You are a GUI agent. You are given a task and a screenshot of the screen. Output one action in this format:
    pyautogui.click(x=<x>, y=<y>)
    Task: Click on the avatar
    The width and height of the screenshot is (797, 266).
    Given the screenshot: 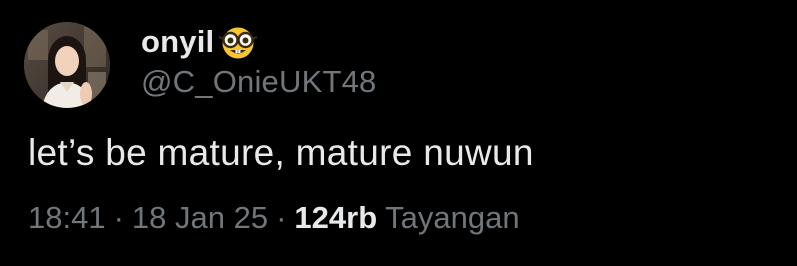 What is the action you would take?
    pyautogui.click(x=67, y=65)
    